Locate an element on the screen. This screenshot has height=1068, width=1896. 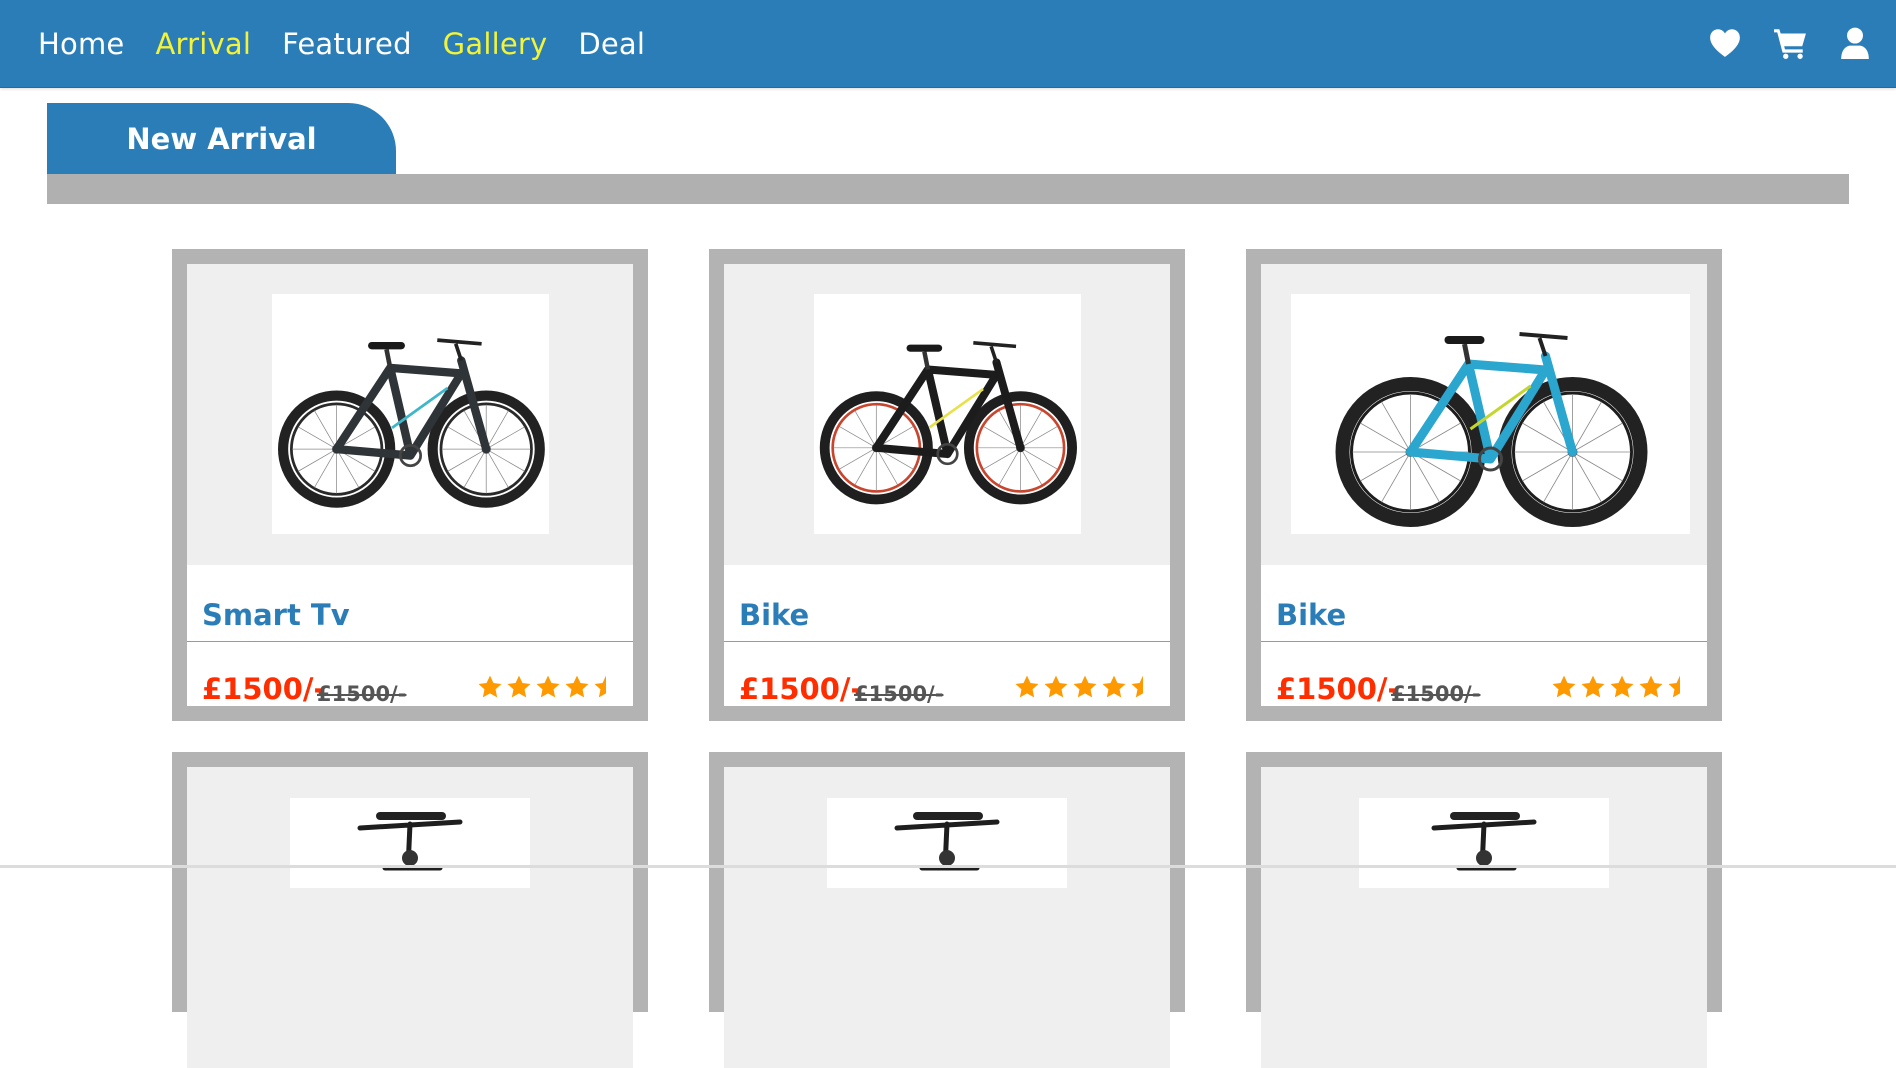
heart-icon is located at coordinates (1725, 43).